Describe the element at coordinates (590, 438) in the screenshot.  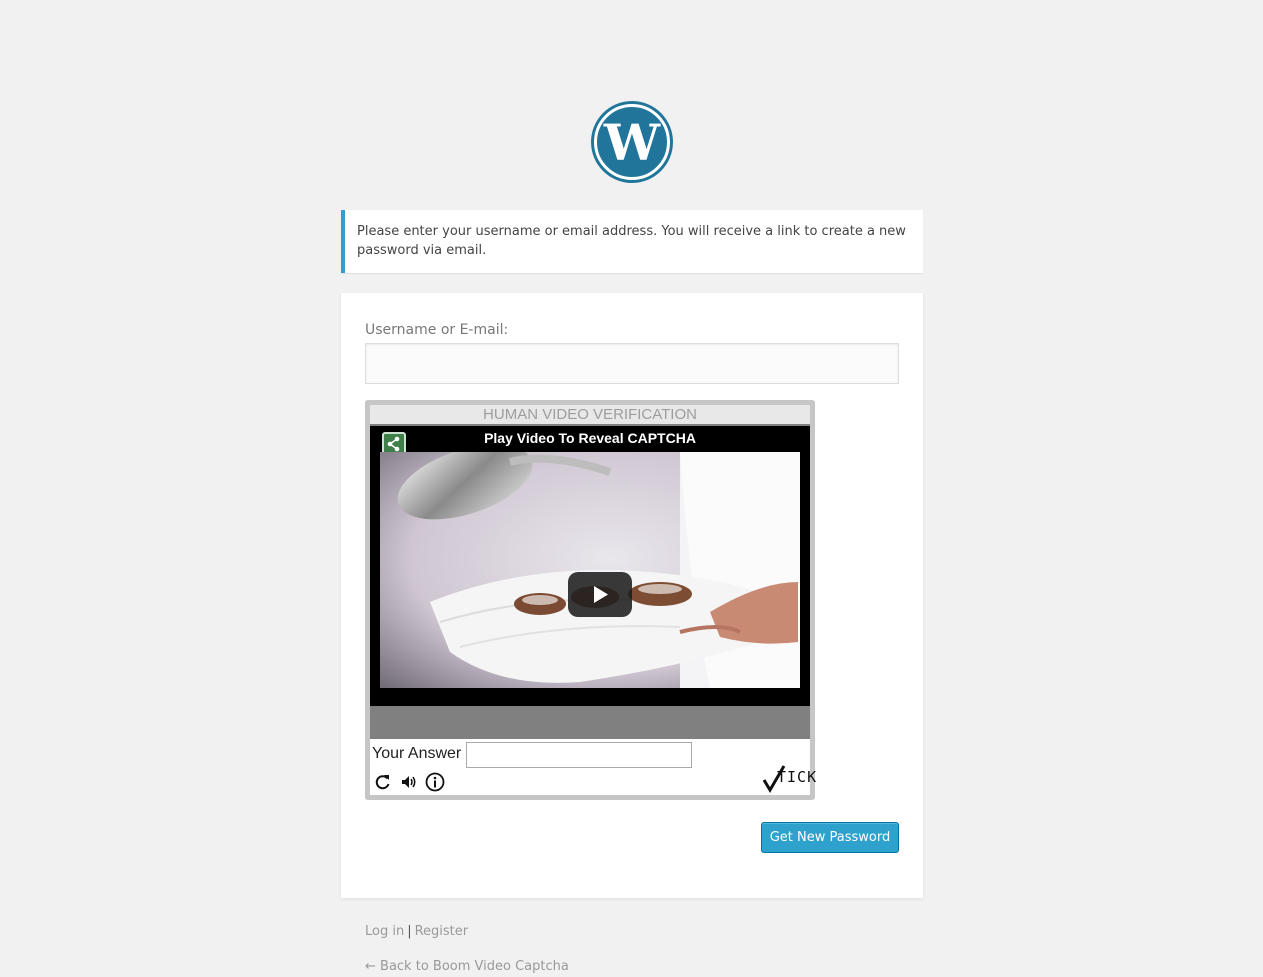
I see `video-title: Play Video To Reveal CAPTCHA` at that location.